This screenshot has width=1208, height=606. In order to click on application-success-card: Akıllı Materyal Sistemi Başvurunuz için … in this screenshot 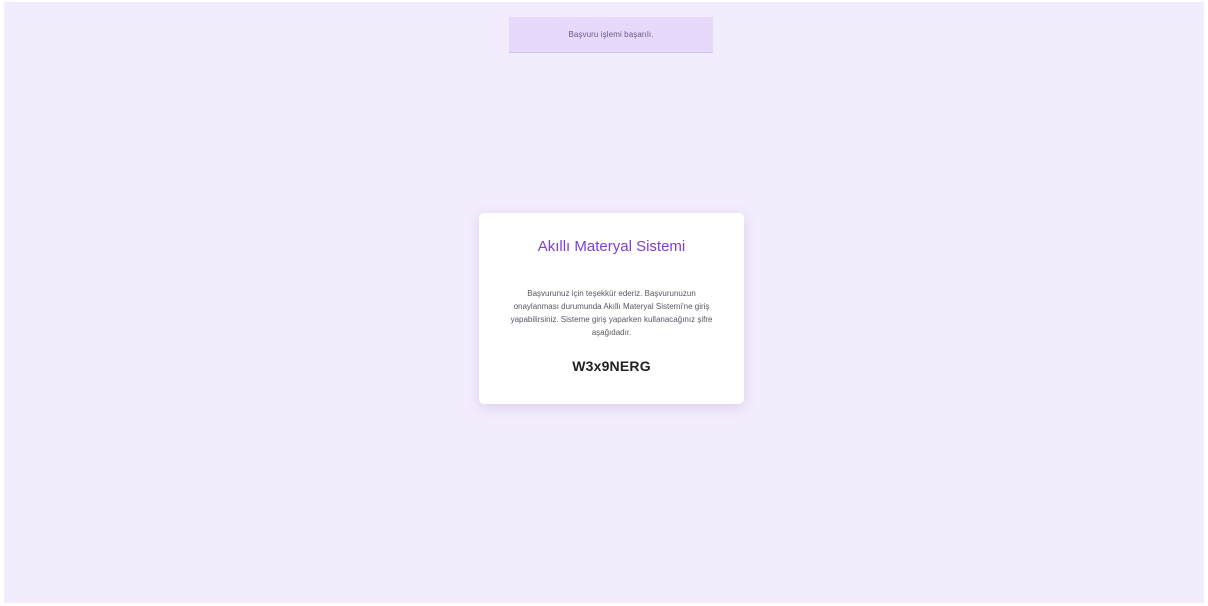, I will do `click(611, 308)`.